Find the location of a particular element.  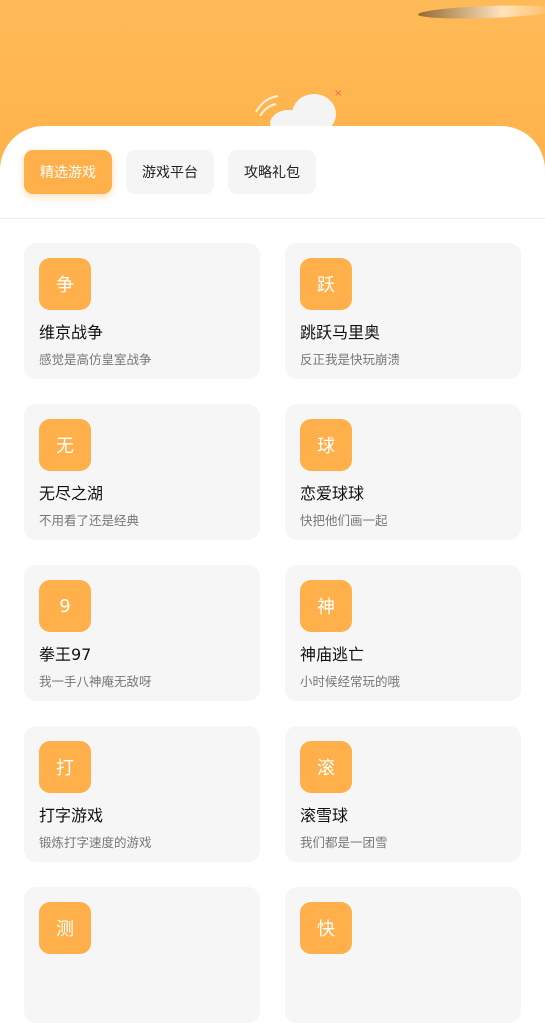

game-title: 滚雪球 is located at coordinates (324, 815).